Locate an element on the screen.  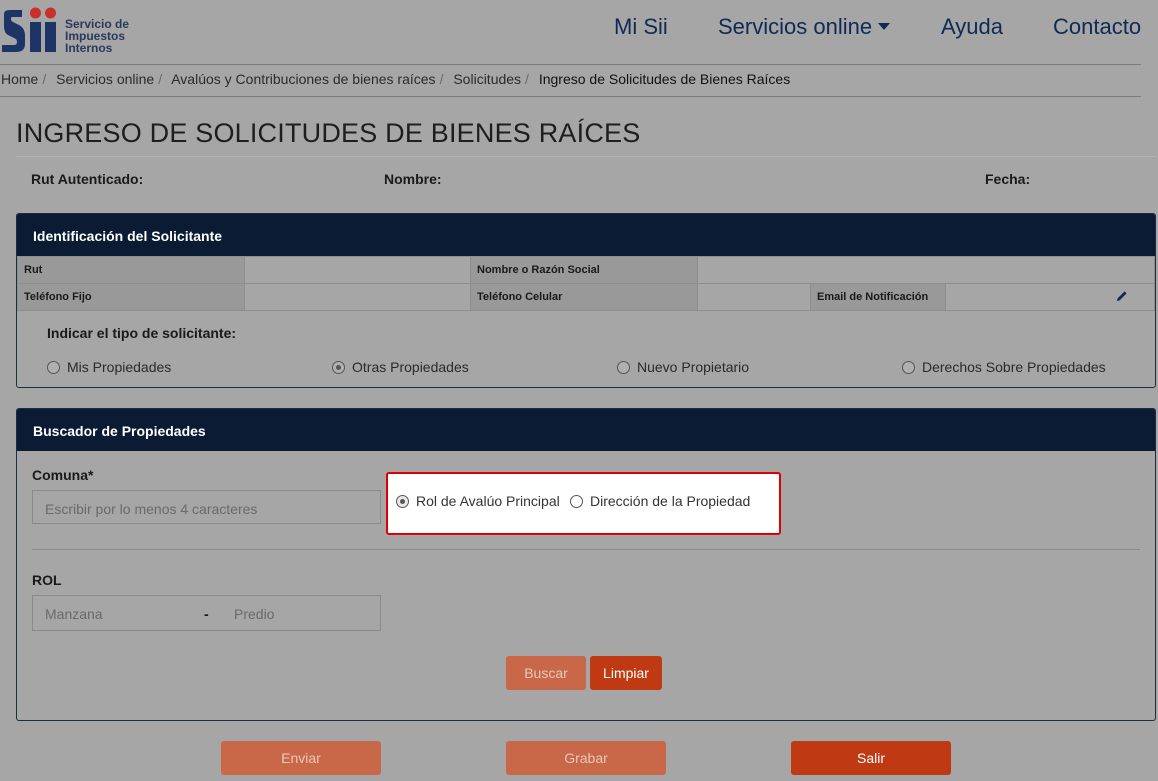
rut-autenticado-label: Rut Autenticado: is located at coordinates (87, 179).